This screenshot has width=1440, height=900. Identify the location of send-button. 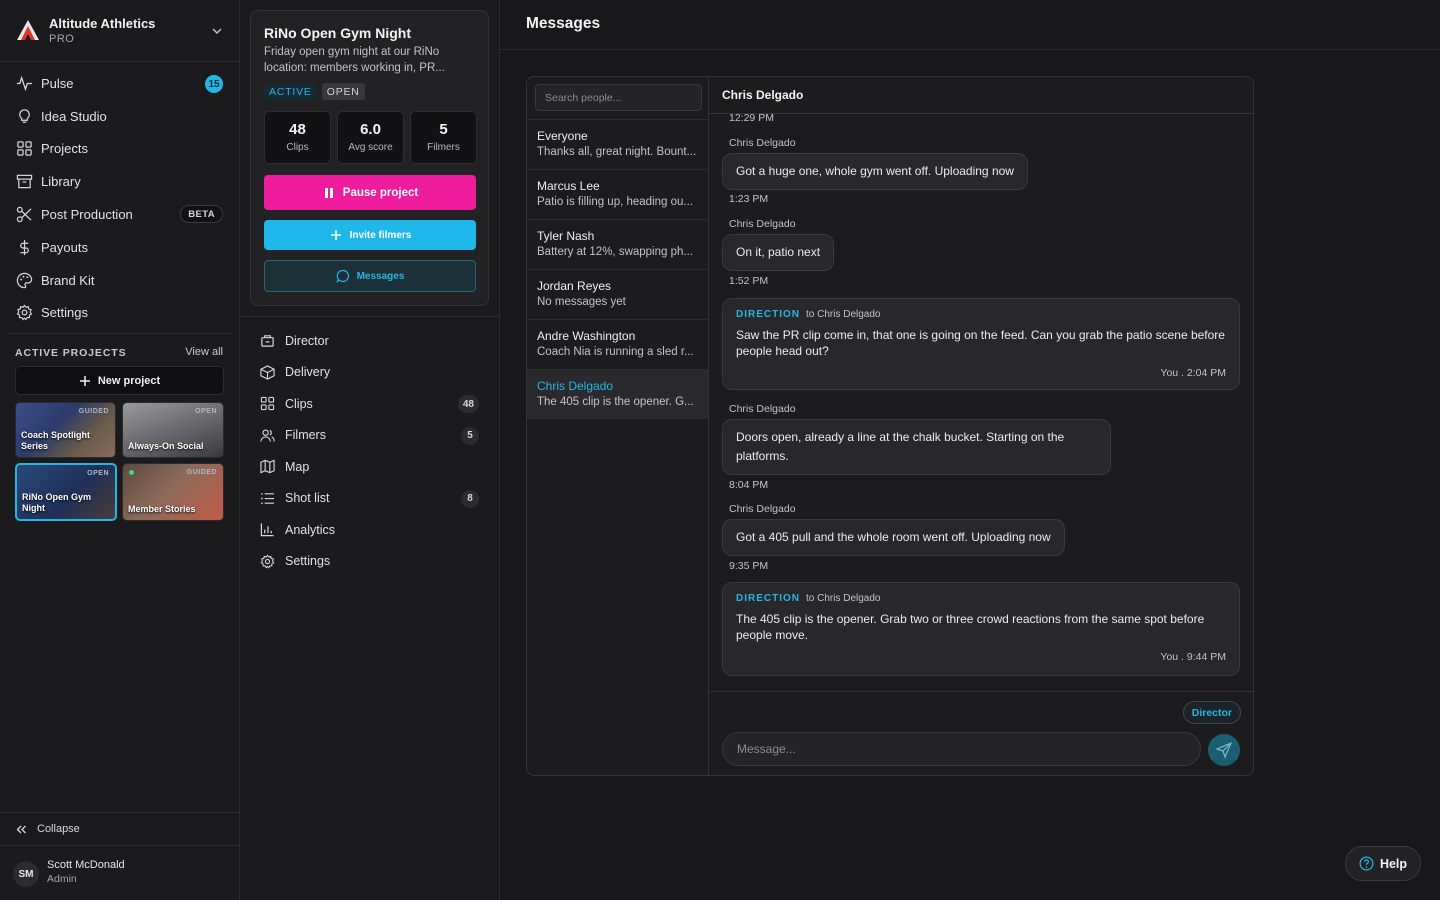
(1224, 750).